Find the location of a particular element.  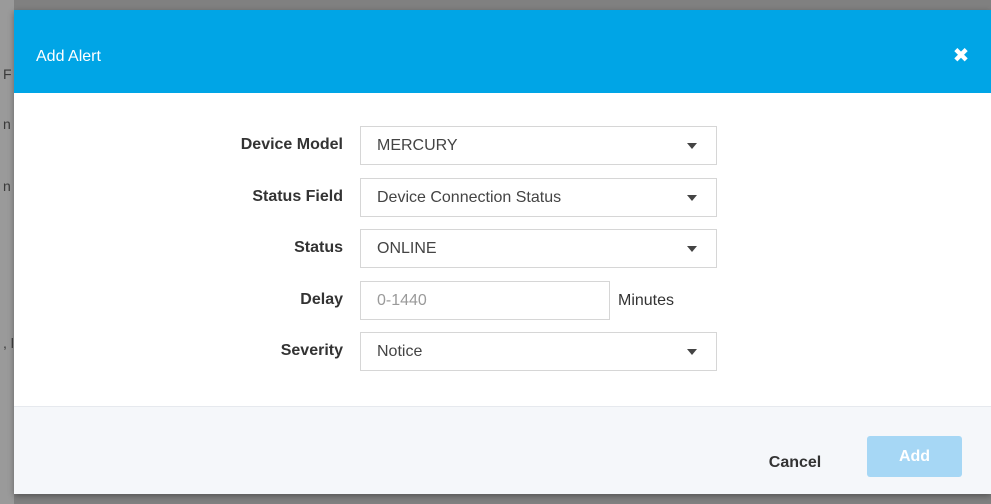

status-select: ONLINE is located at coordinates (538, 248).